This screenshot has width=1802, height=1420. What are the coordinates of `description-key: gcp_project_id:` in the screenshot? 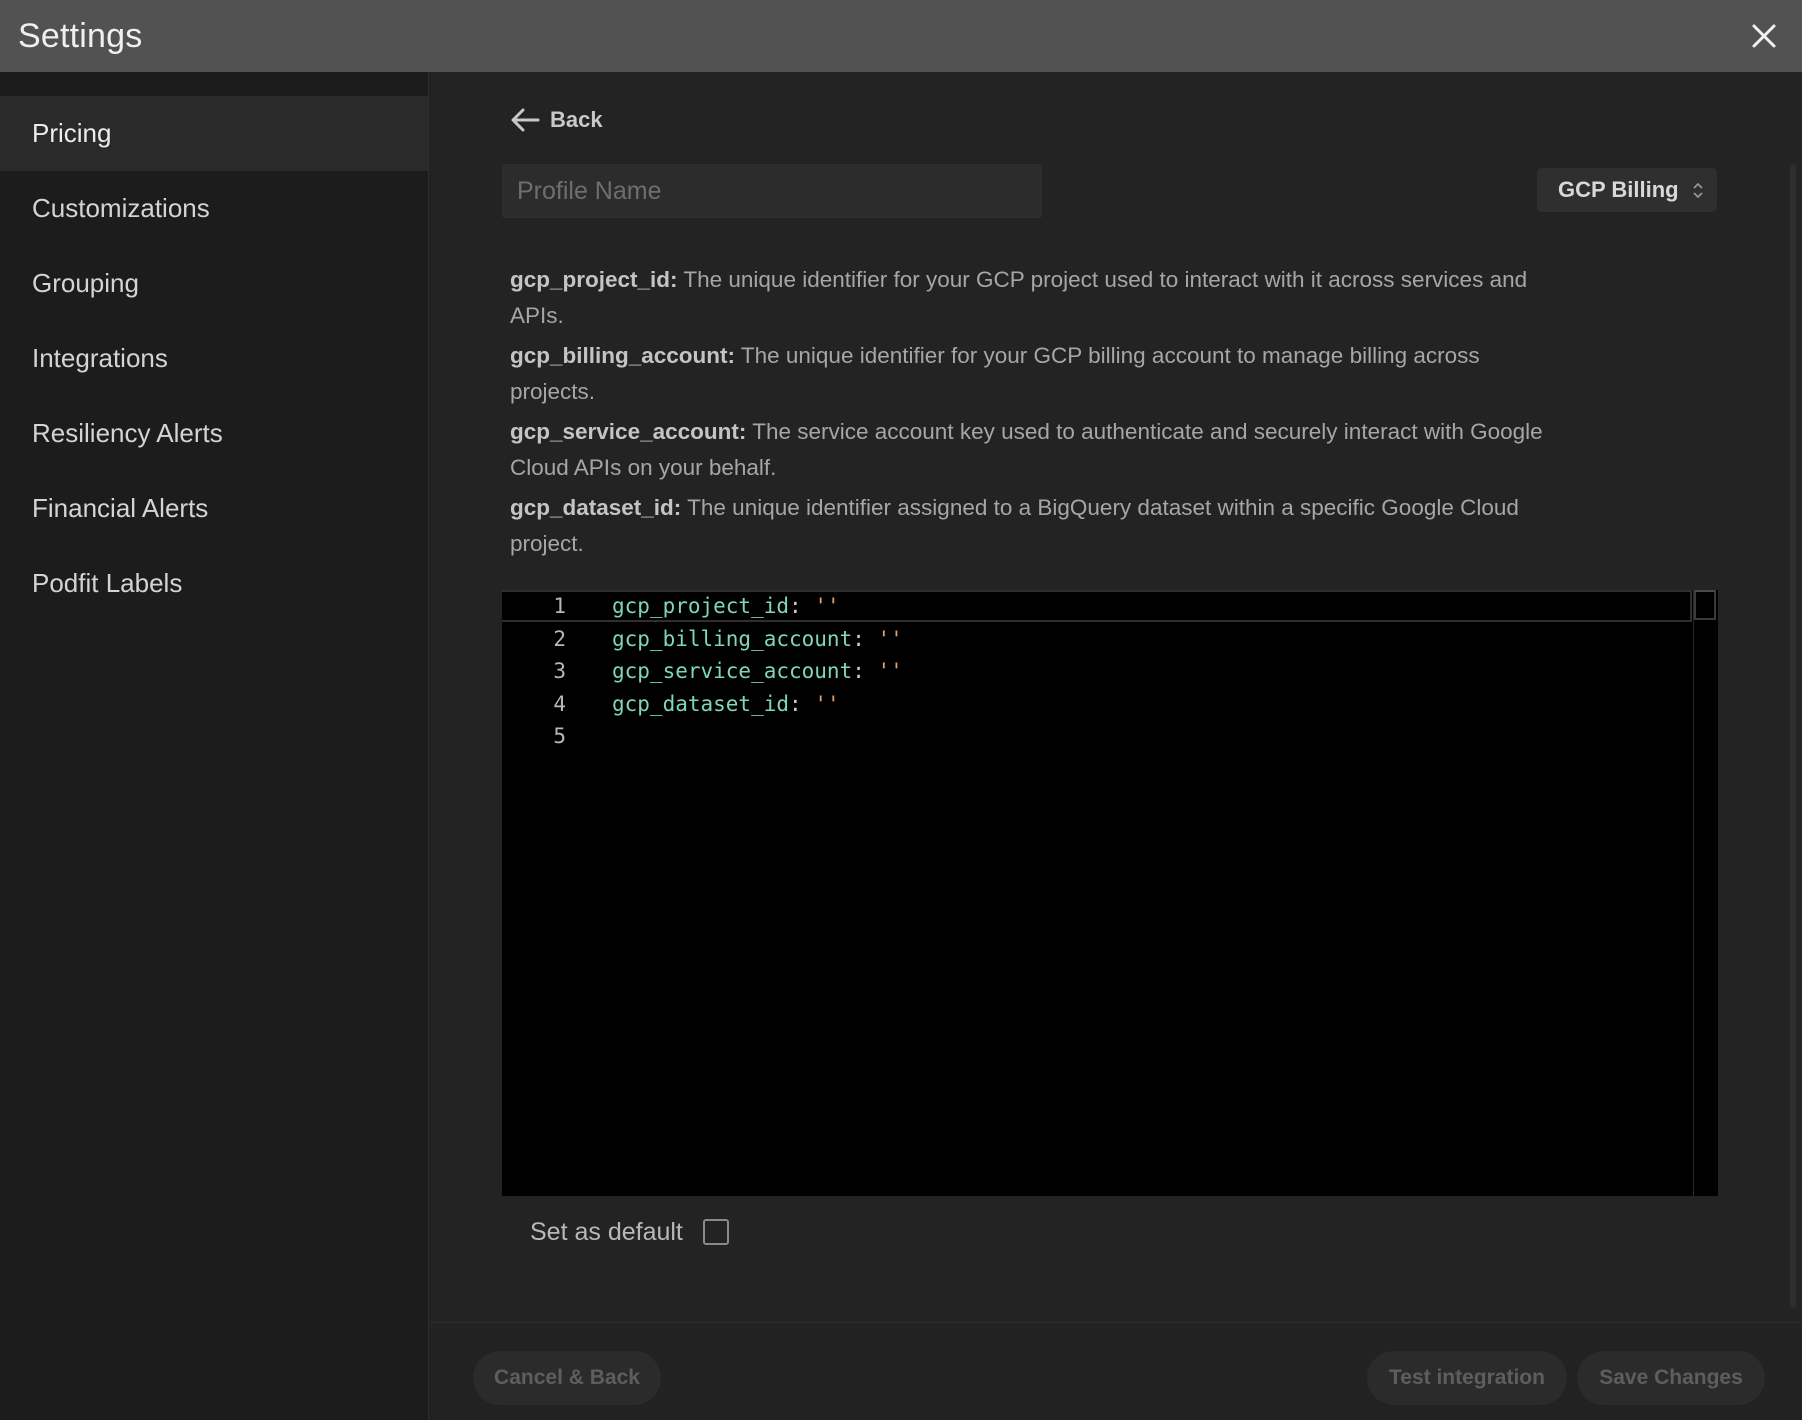 It's located at (594, 279).